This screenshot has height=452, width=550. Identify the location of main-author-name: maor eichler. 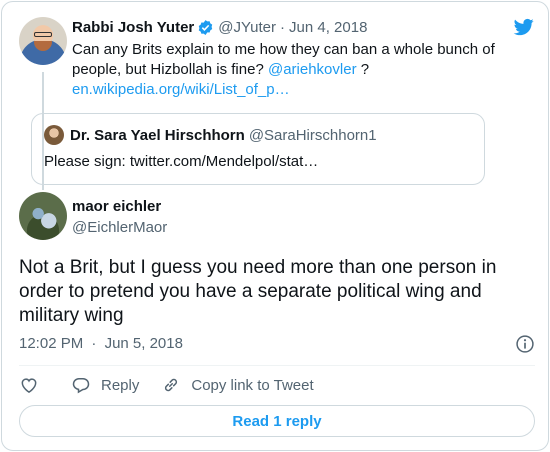
(116, 206).